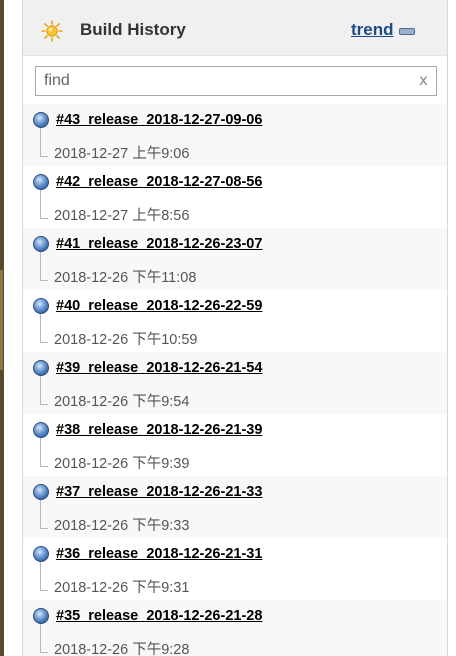 This screenshot has width=456, height=656. I want to click on build-timestamp: 2018-12-27 上午8:56, so click(122, 216).